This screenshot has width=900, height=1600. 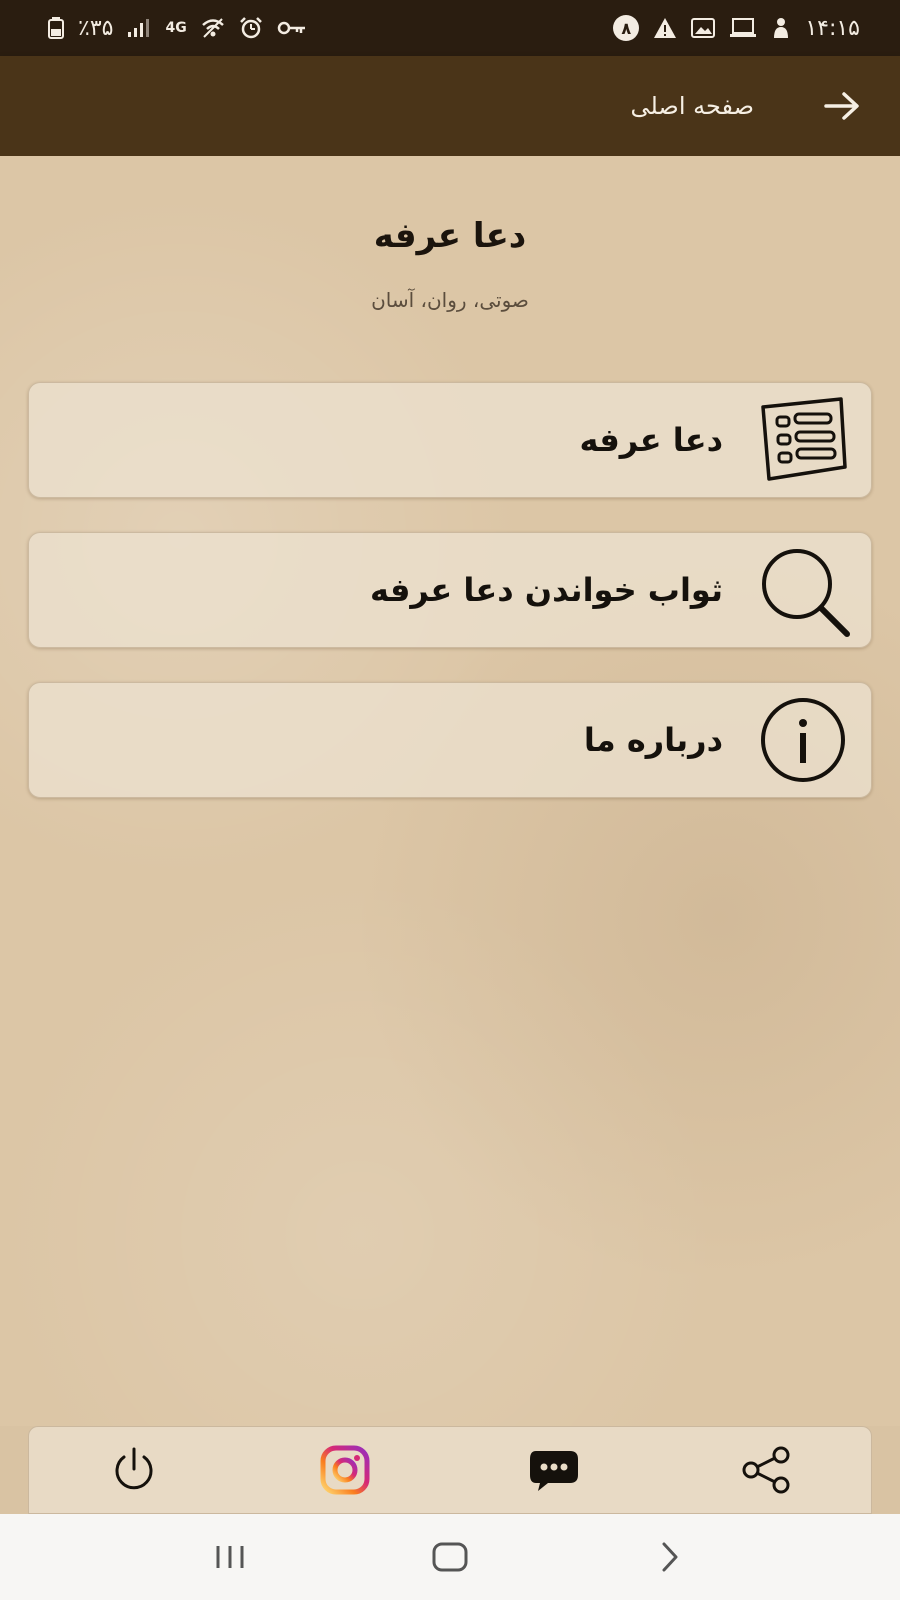 I want to click on status-bar: ٪۳۵ 4G ۸ ۱۴:۱۵, so click(x=450, y=28).